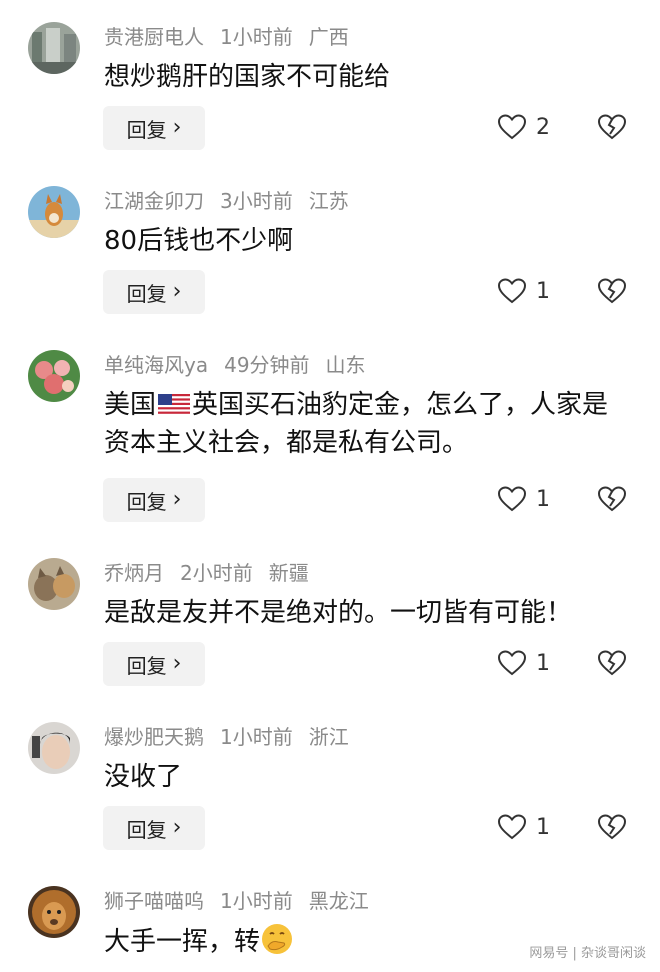 This screenshot has width=660, height=972. Describe the element at coordinates (182, 942) in the screenshot. I see `comment-text-part: 大手一挥，转` at that location.